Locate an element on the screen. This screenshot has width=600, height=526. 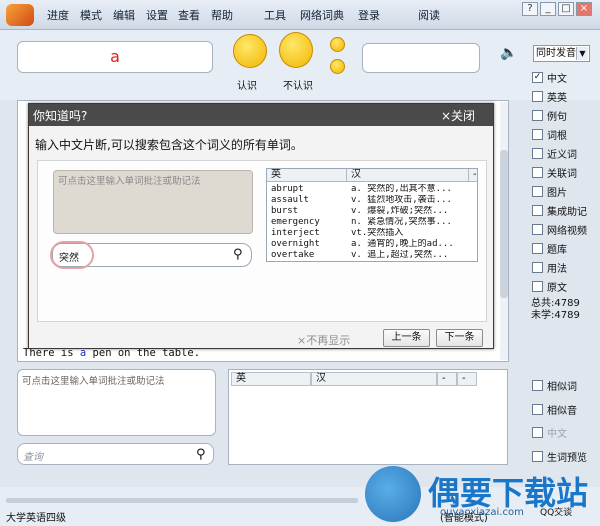
know-face-icon is located at coordinates (250, 51).